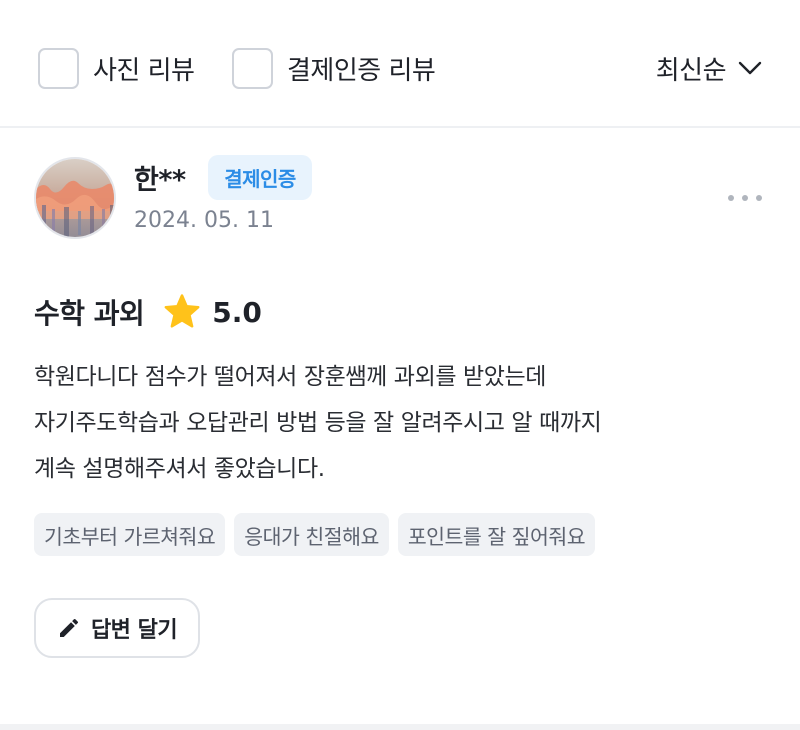  Describe the element at coordinates (750, 68) in the screenshot. I see `chevron-down-icon` at that location.